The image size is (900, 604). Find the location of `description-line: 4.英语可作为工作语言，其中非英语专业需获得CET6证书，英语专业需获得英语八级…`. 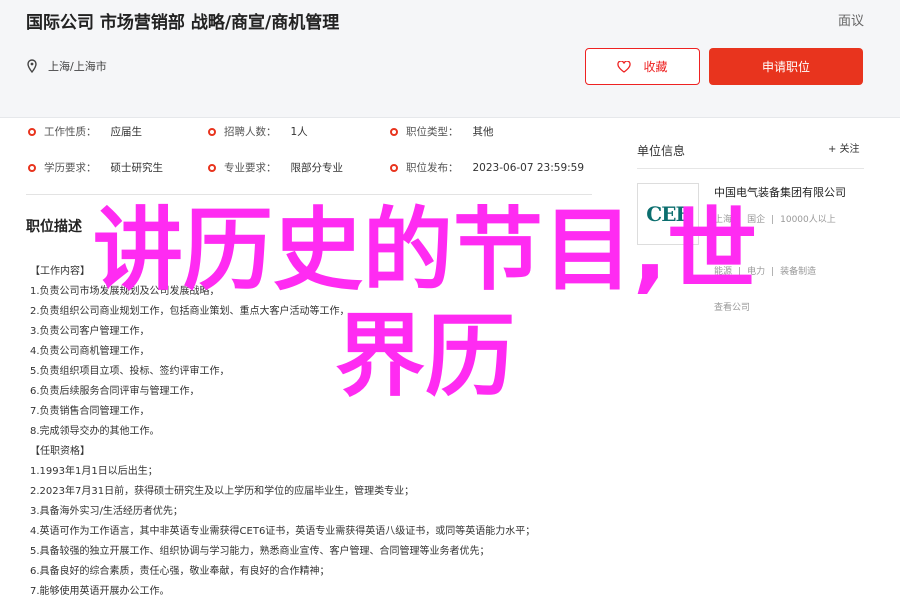

description-line: 4.英语可作为工作语言，其中非英语专业需获得CET6证书，英语专业需获得英语八级… is located at coordinates (283, 531).